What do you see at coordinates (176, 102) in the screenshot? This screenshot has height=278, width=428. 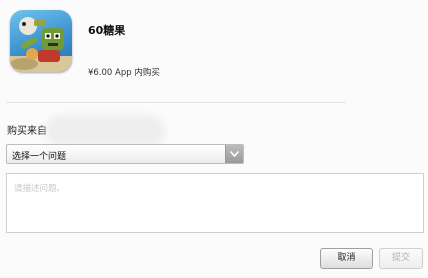 I see `divider` at bounding box center [176, 102].